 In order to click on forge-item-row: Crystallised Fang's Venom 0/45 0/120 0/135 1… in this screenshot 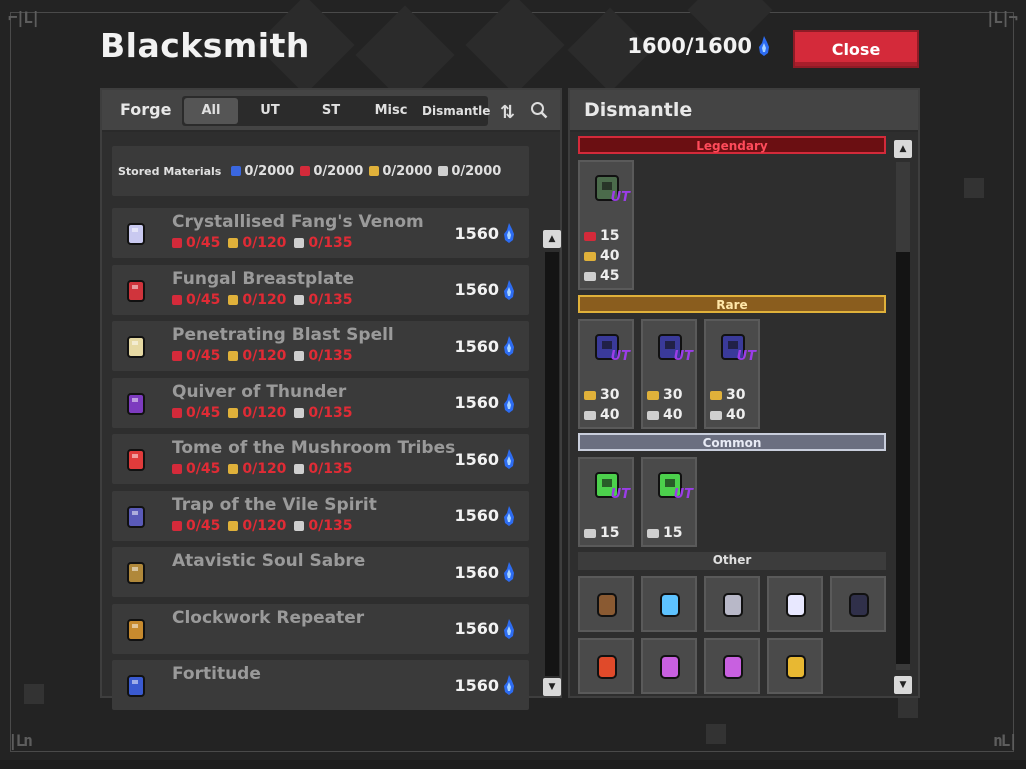, I will do `click(320, 233)`.